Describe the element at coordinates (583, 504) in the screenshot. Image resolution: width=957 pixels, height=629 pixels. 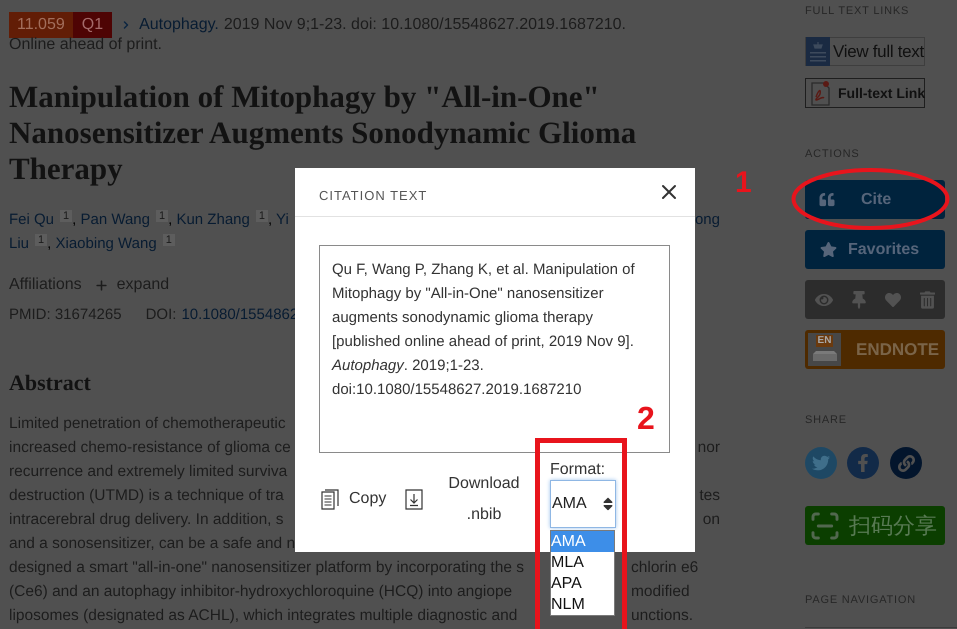
I see `format-select: AMA` at that location.